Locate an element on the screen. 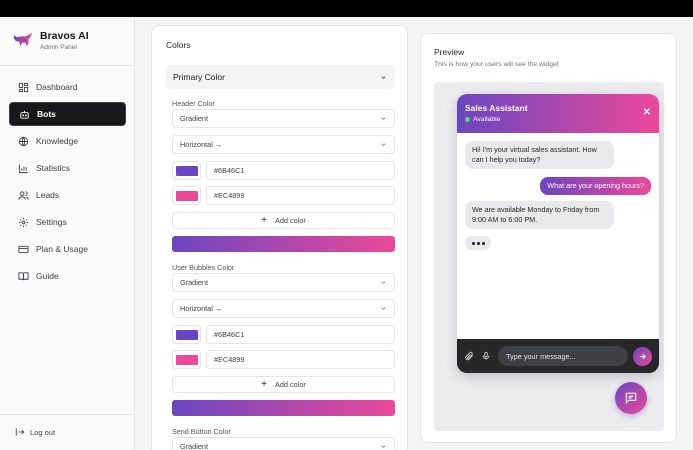 The height and width of the screenshot is (450, 693). brand-subtitle: Admin Panel is located at coordinates (58, 47).